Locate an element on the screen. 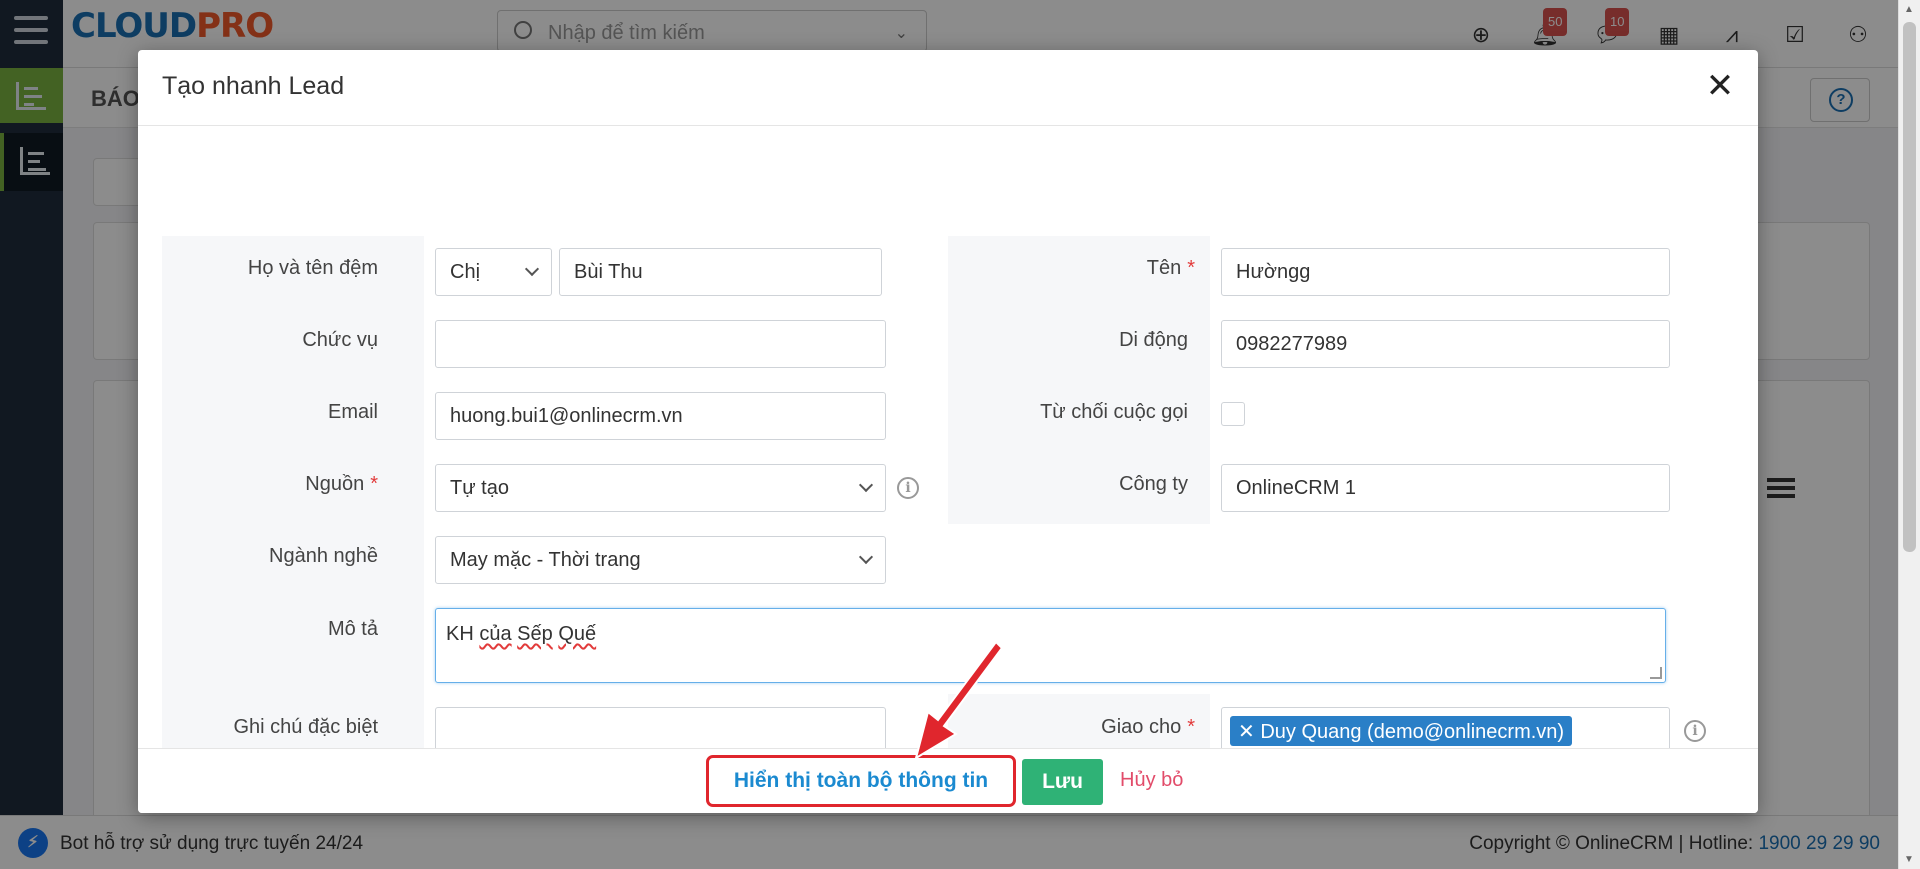  annotation-arrow-icon is located at coordinates (959, 700).